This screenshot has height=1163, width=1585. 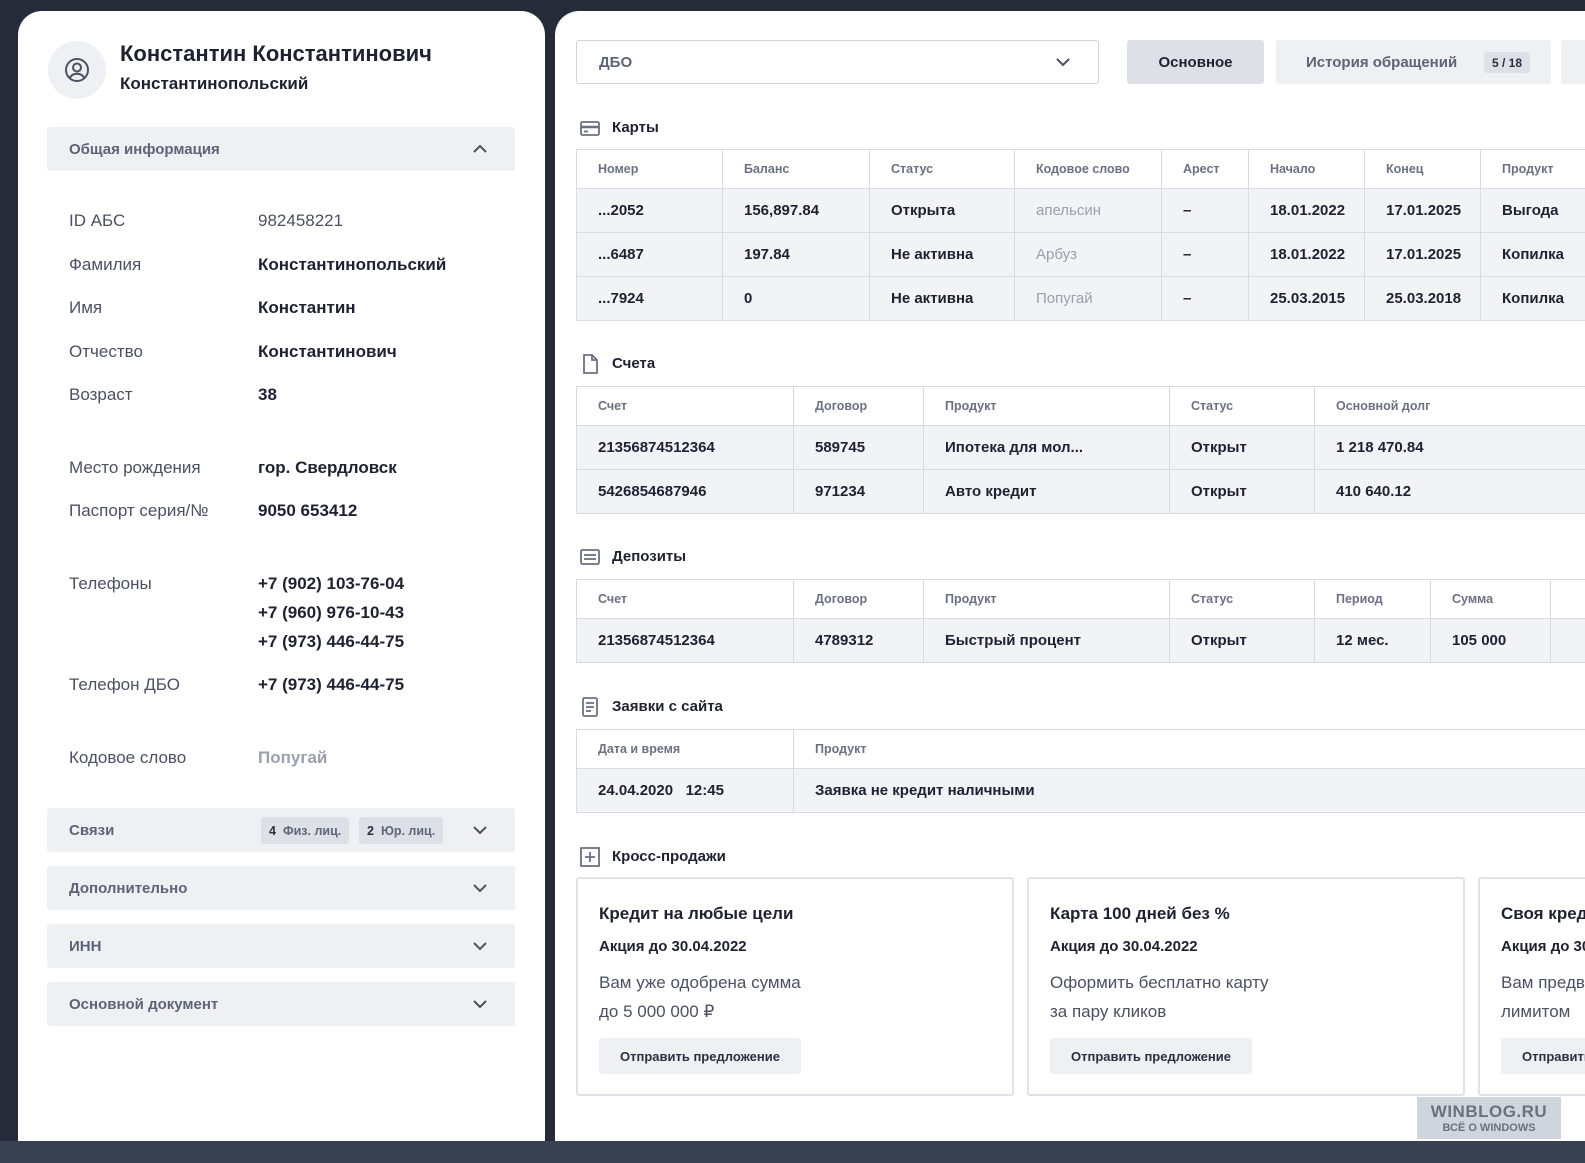 What do you see at coordinates (276, 53) in the screenshot?
I see `client-name: Константин Константинович` at bounding box center [276, 53].